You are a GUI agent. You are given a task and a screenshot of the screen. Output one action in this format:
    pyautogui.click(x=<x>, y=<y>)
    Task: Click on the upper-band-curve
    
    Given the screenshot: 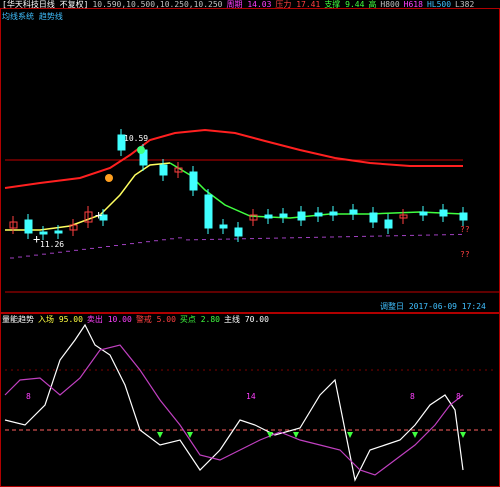 What is the action you would take?
    pyautogui.click(x=233, y=158)
    